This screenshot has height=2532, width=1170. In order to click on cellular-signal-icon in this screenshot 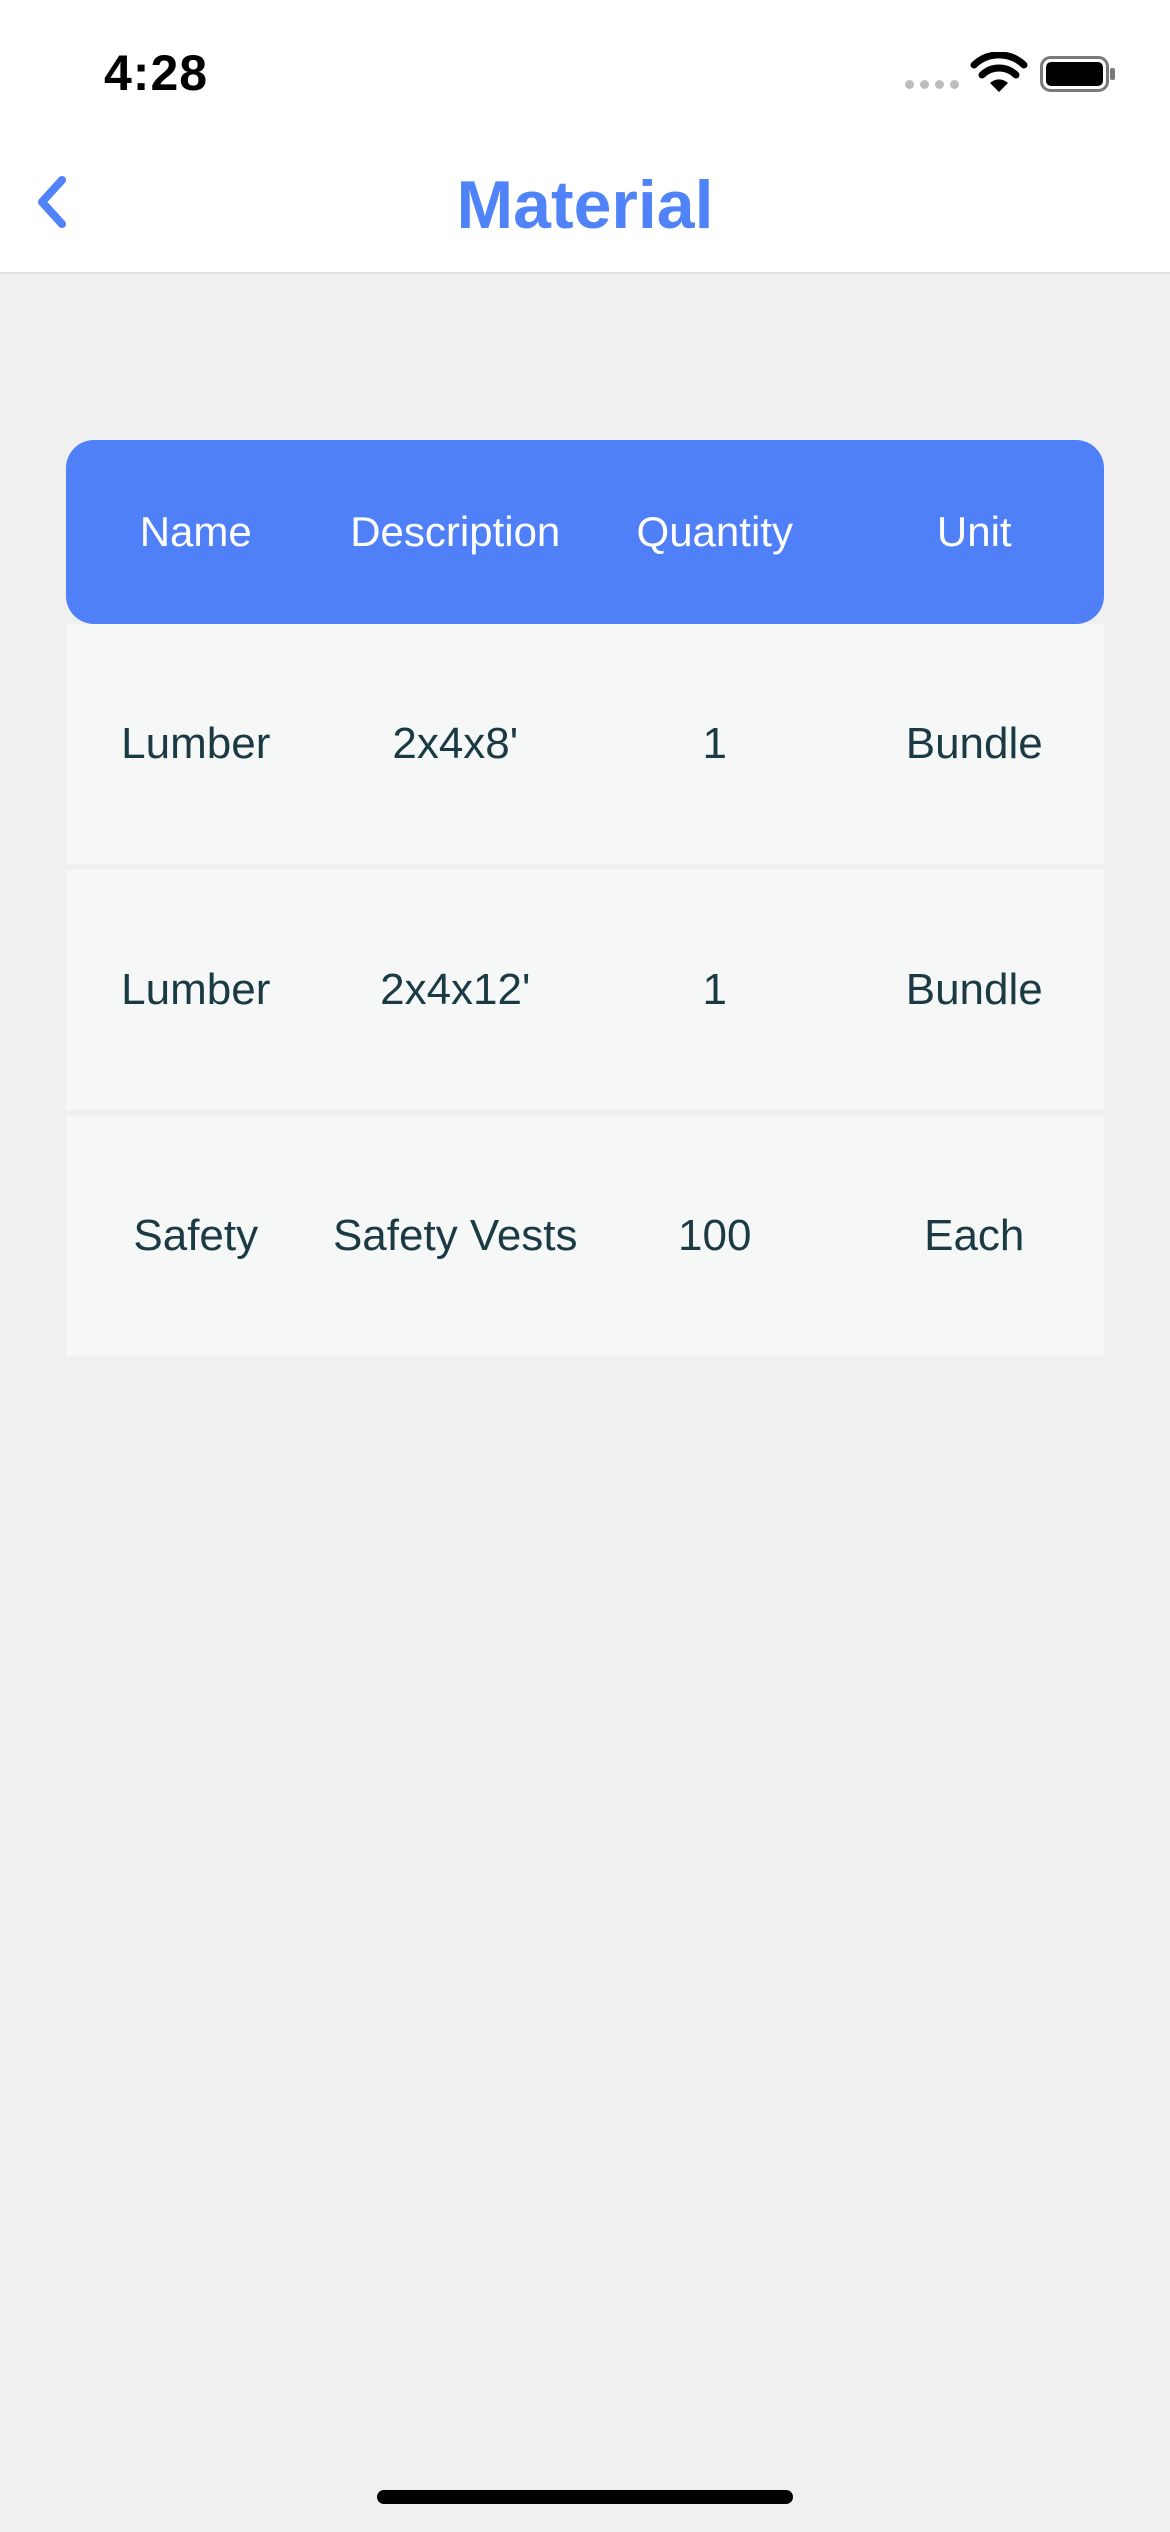, I will do `click(932, 84)`.